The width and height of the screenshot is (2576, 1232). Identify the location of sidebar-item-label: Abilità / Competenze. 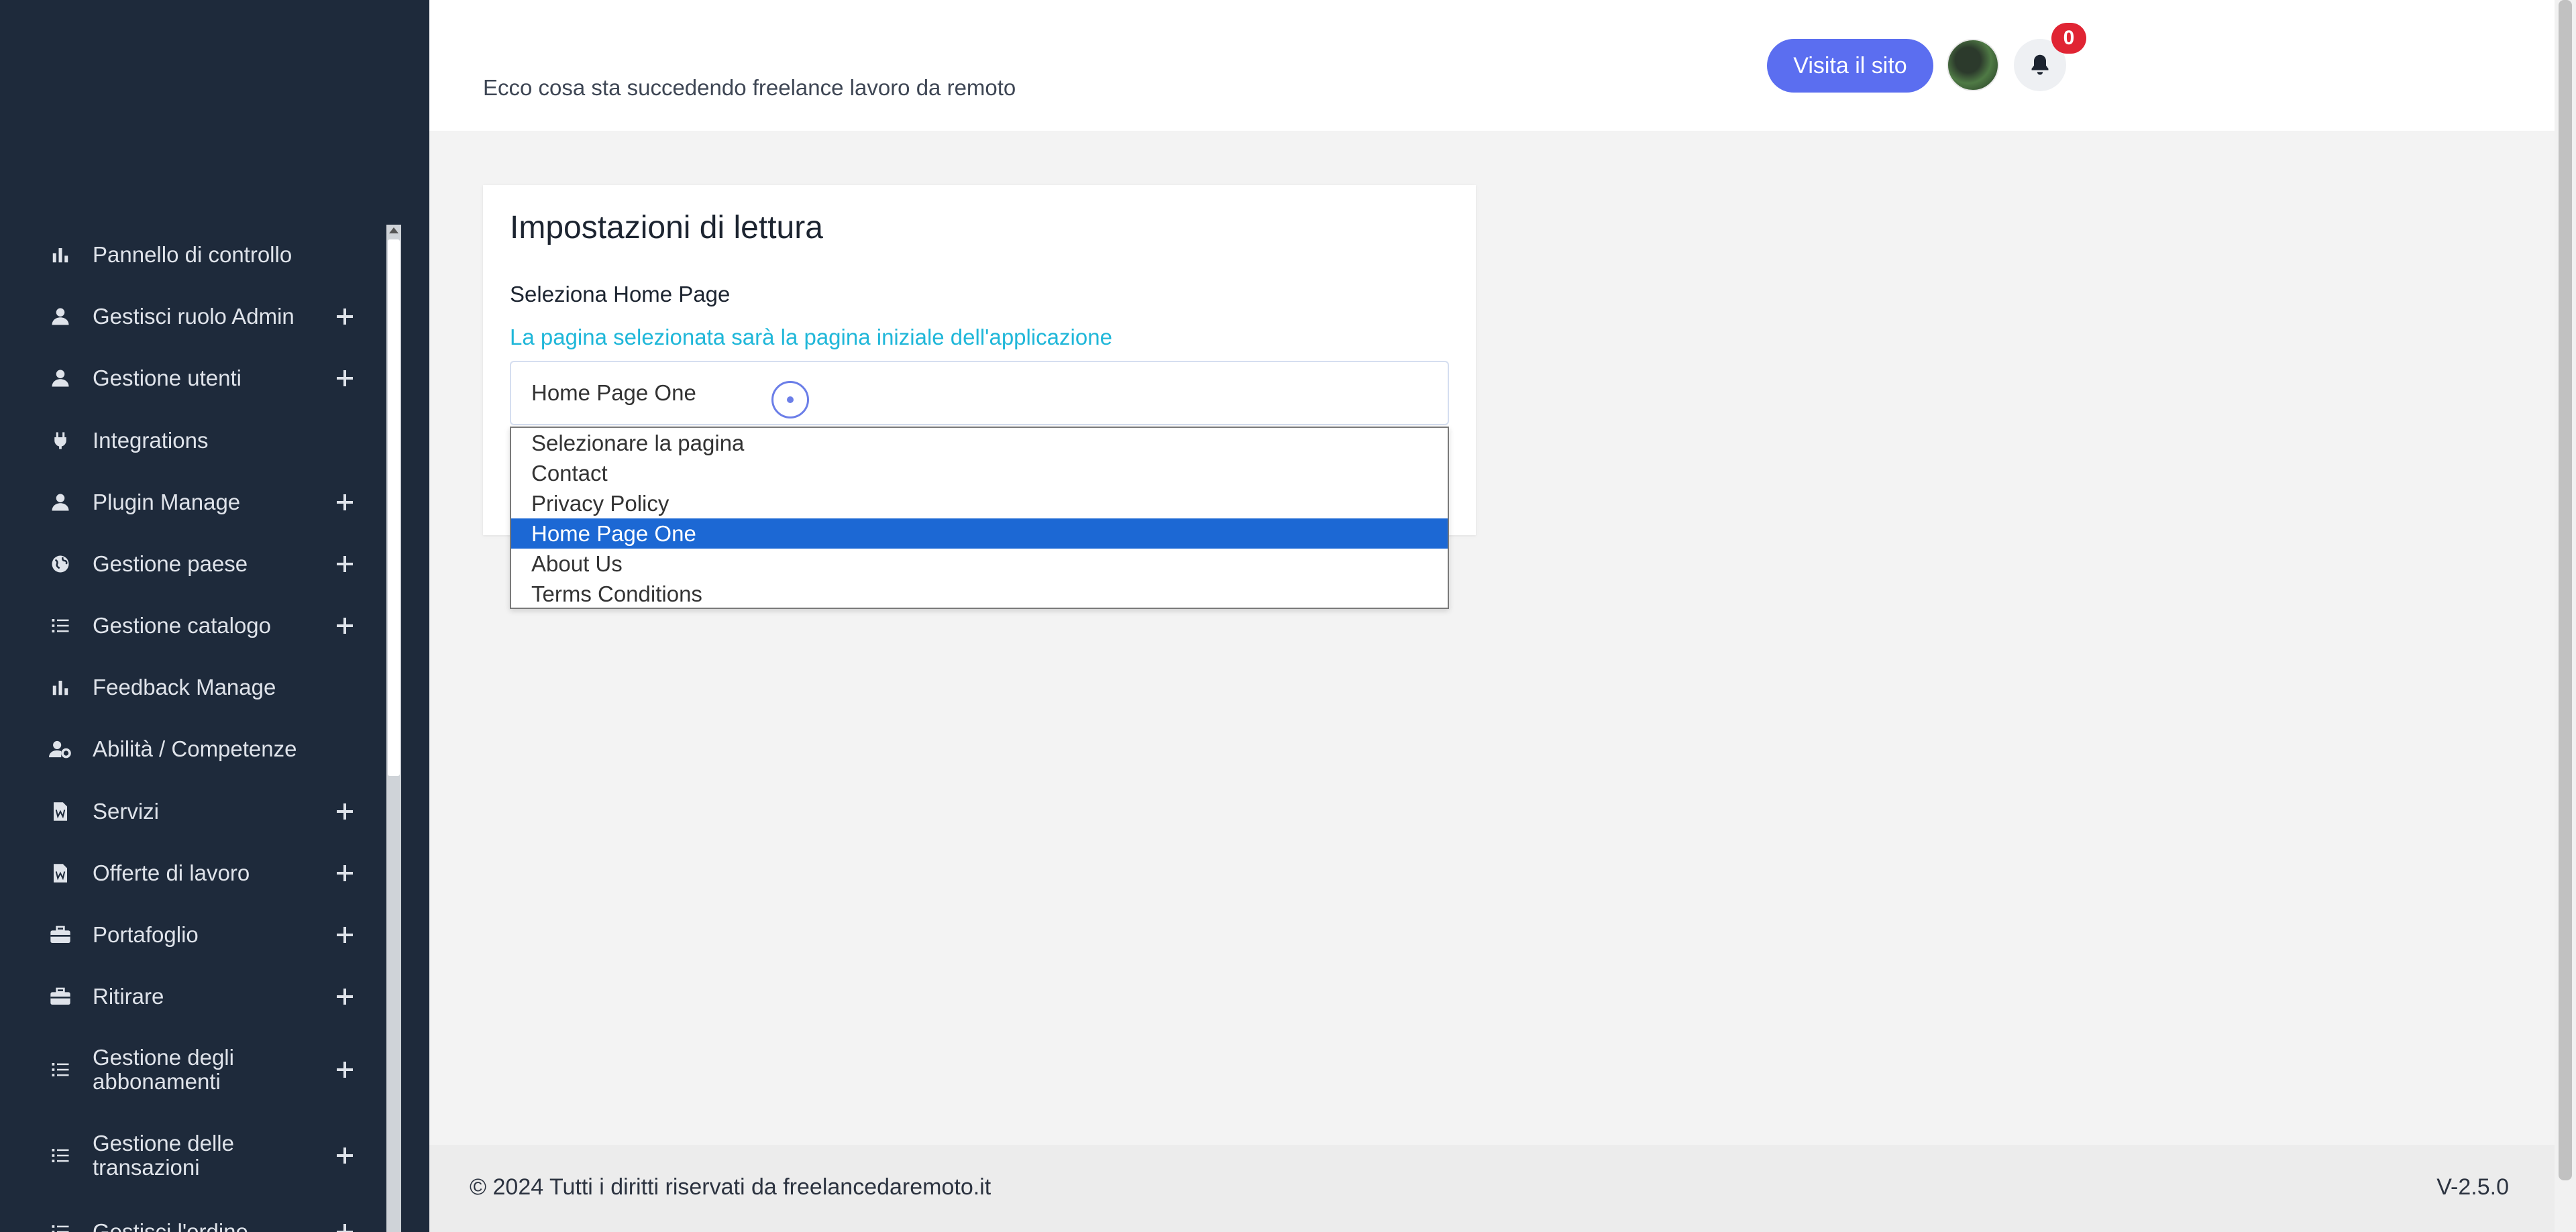
(195, 748).